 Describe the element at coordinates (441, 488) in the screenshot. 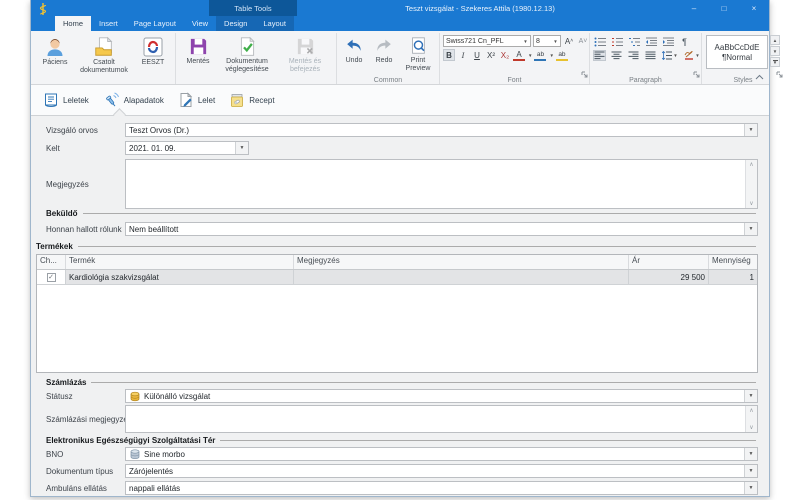

I see `ambulans-ellatas-combo: nappali ellátás ▼` at that location.